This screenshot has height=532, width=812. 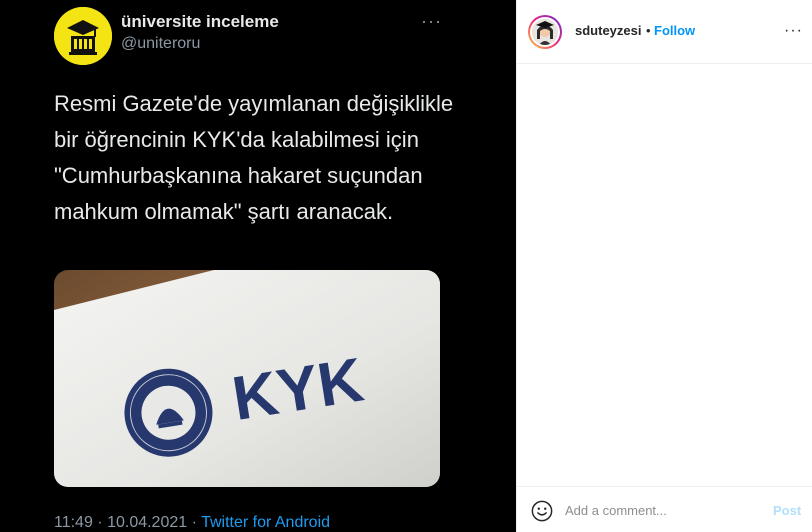 I want to click on post-username: sduteyzesi, so click(x=608, y=30).